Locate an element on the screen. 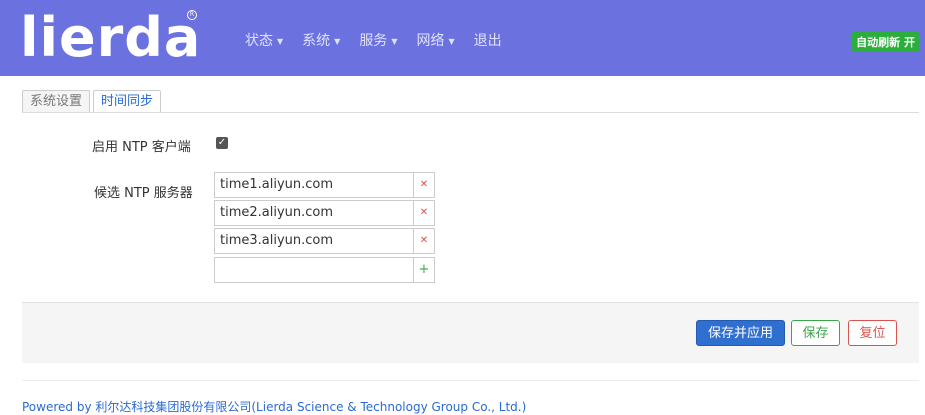  plus-icon: + is located at coordinates (424, 269).